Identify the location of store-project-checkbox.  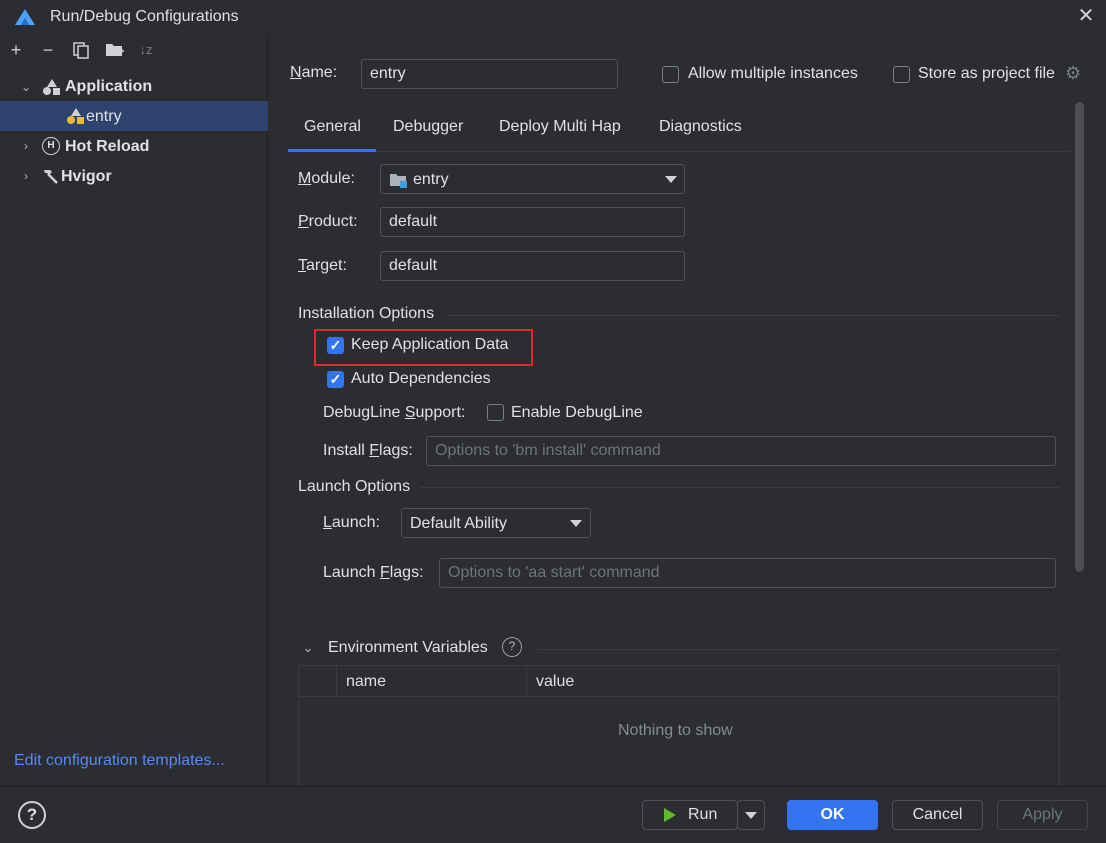
(901, 74).